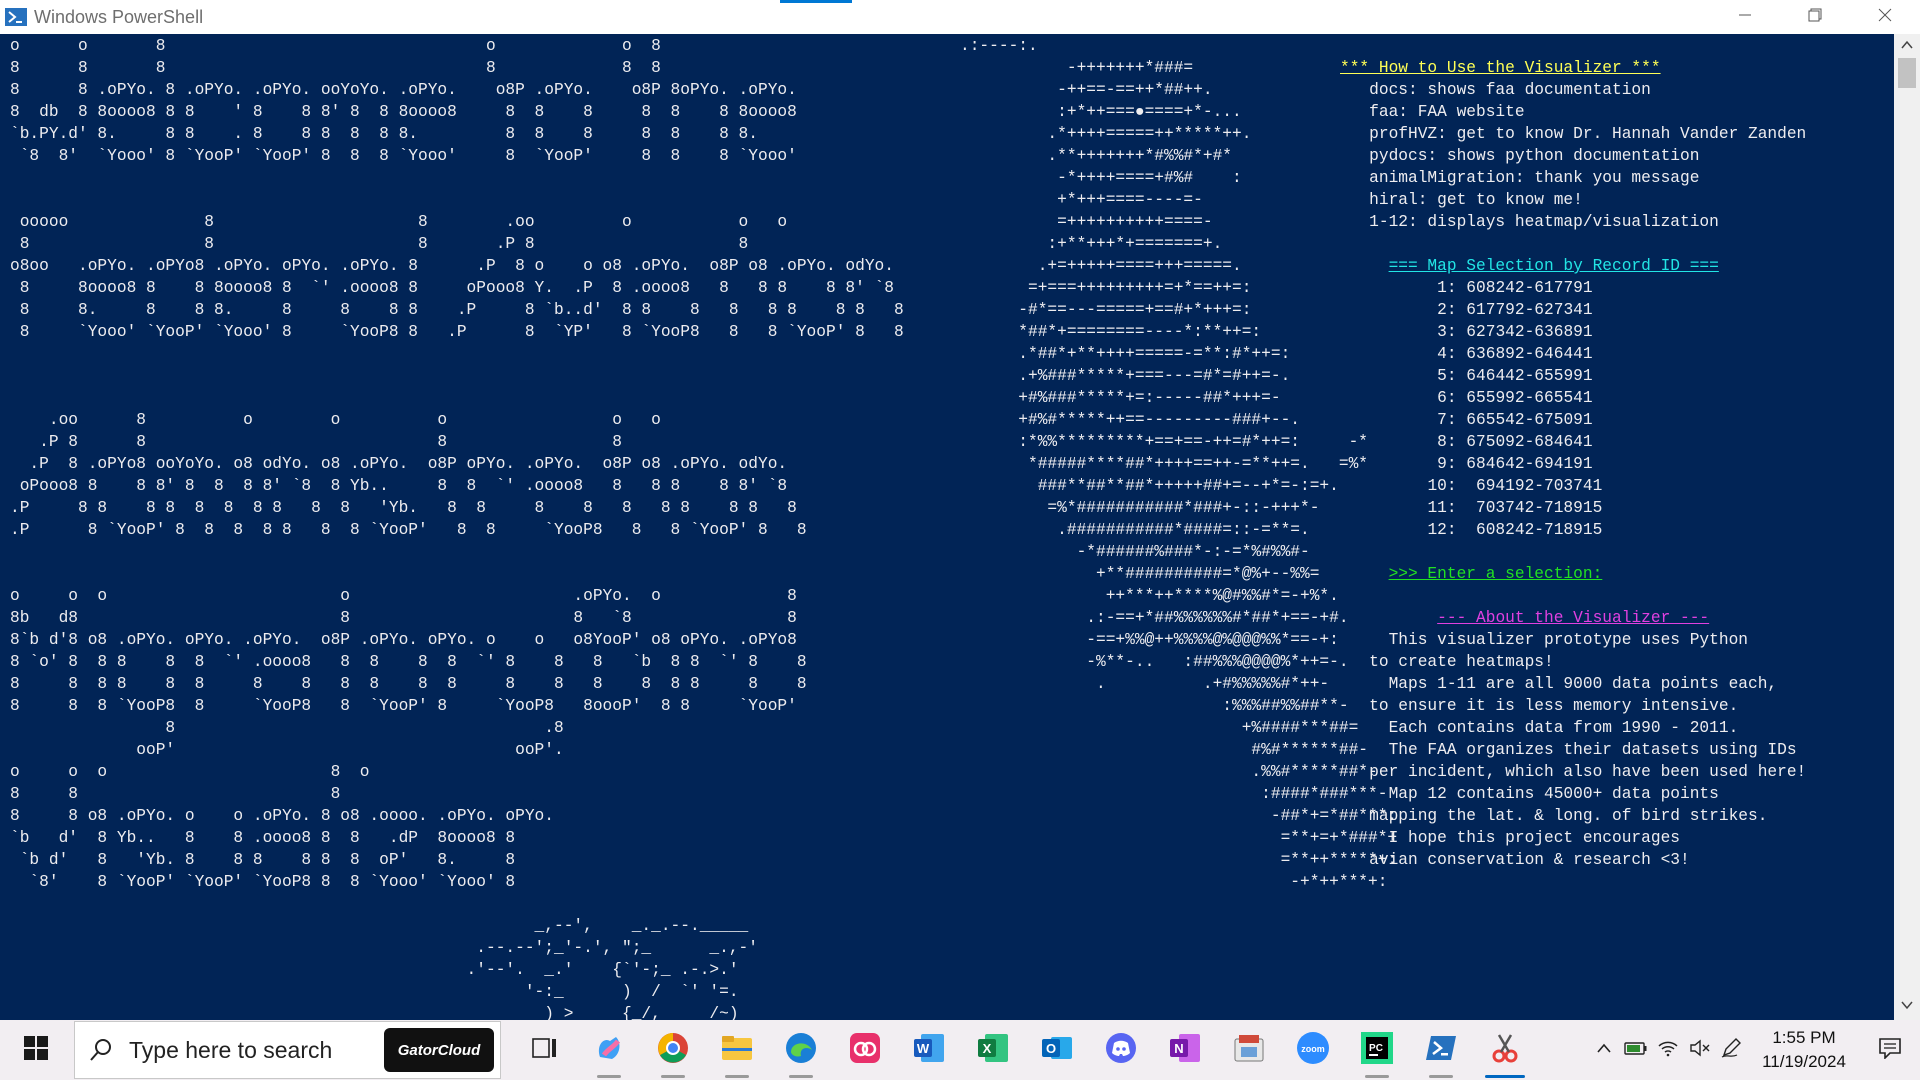 This screenshot has height=1080, width=1920. I want to click on howto-line: docs: shows faa documentation, so click(1495, 90).